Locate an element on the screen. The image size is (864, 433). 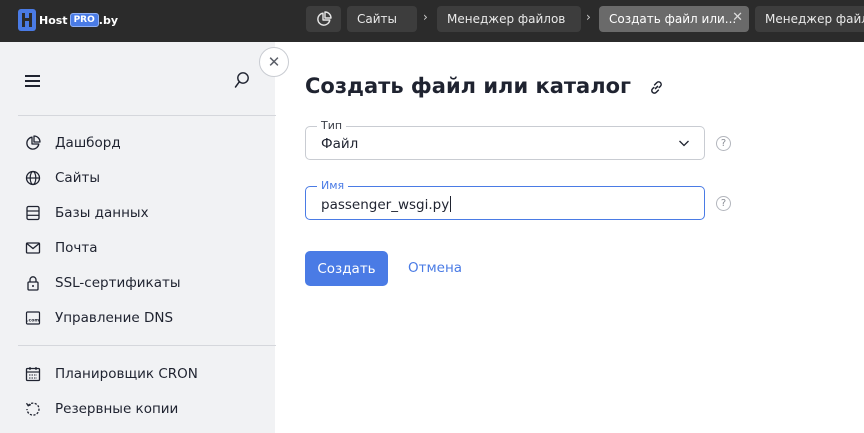
sidebar-item-dashboard: Дашборд is located at coordinates (73, 143).